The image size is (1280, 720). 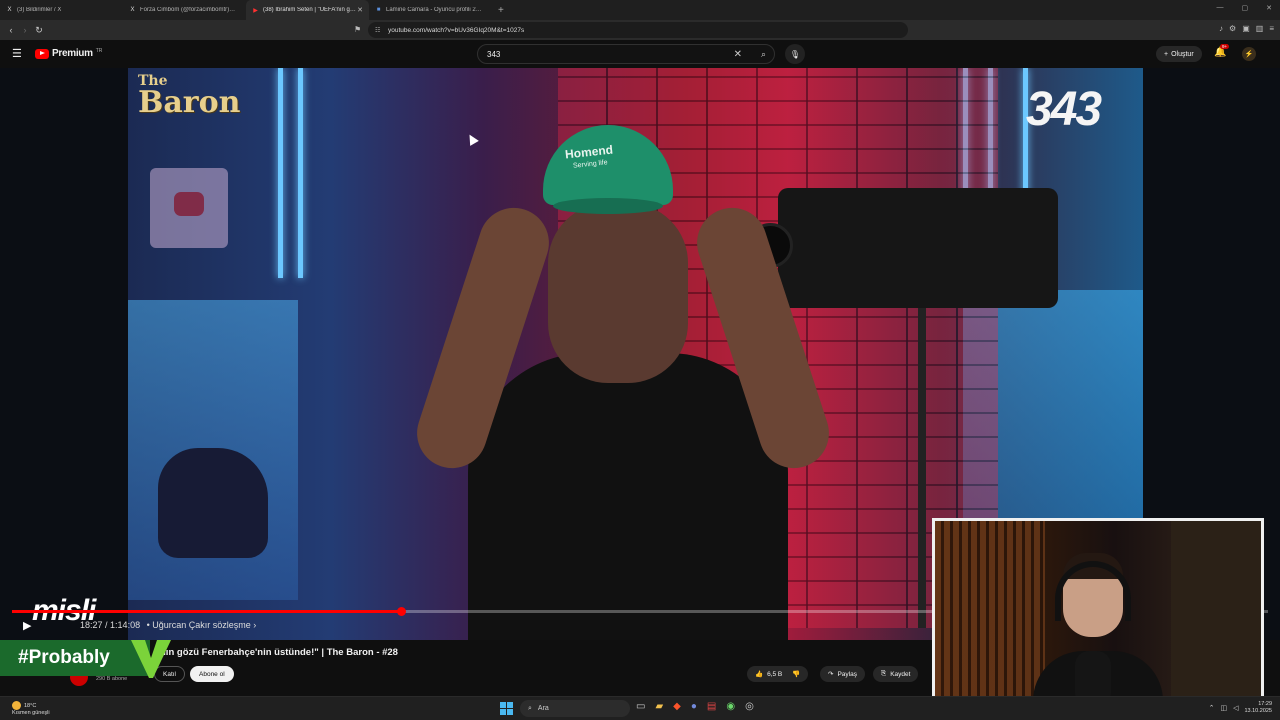 What do you see at coordinates (1212, 708) in the screenshot?
I see `tray-chevron-icon: ⌃` at bounding box center [1212, 708].